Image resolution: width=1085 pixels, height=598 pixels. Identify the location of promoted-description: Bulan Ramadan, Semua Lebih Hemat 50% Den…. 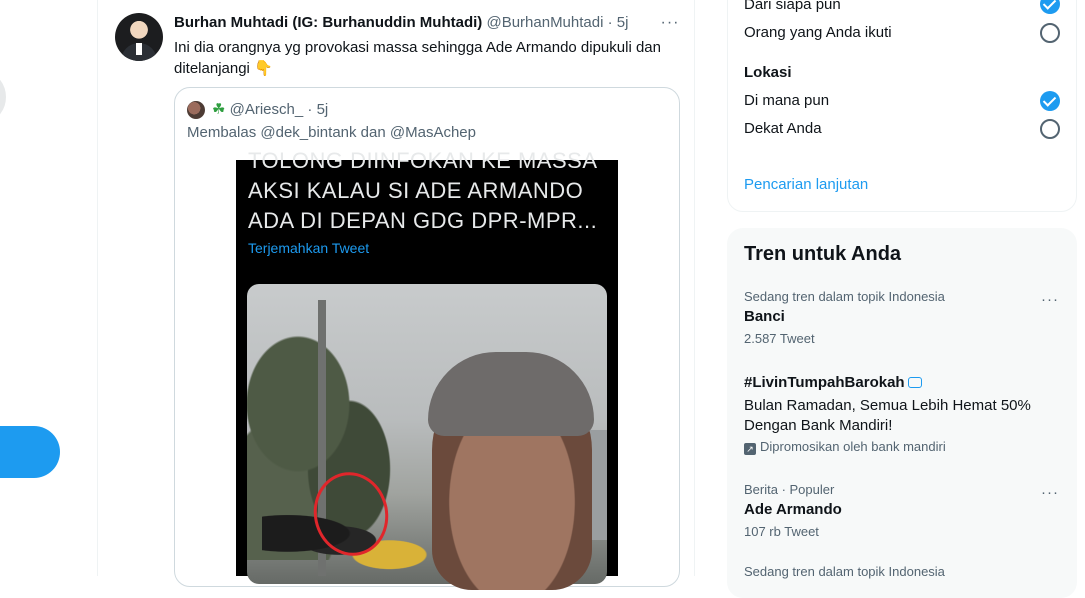
(887, 415).